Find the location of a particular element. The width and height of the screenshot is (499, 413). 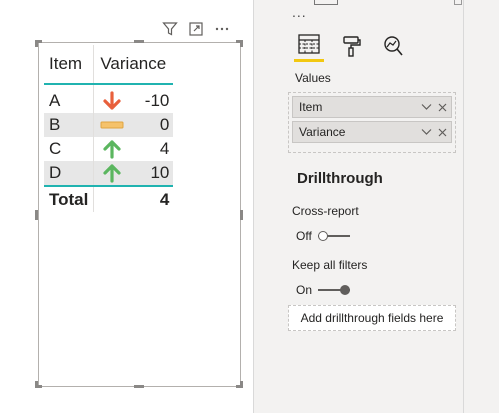

cell-item: D is located at coordinates (69, 173).